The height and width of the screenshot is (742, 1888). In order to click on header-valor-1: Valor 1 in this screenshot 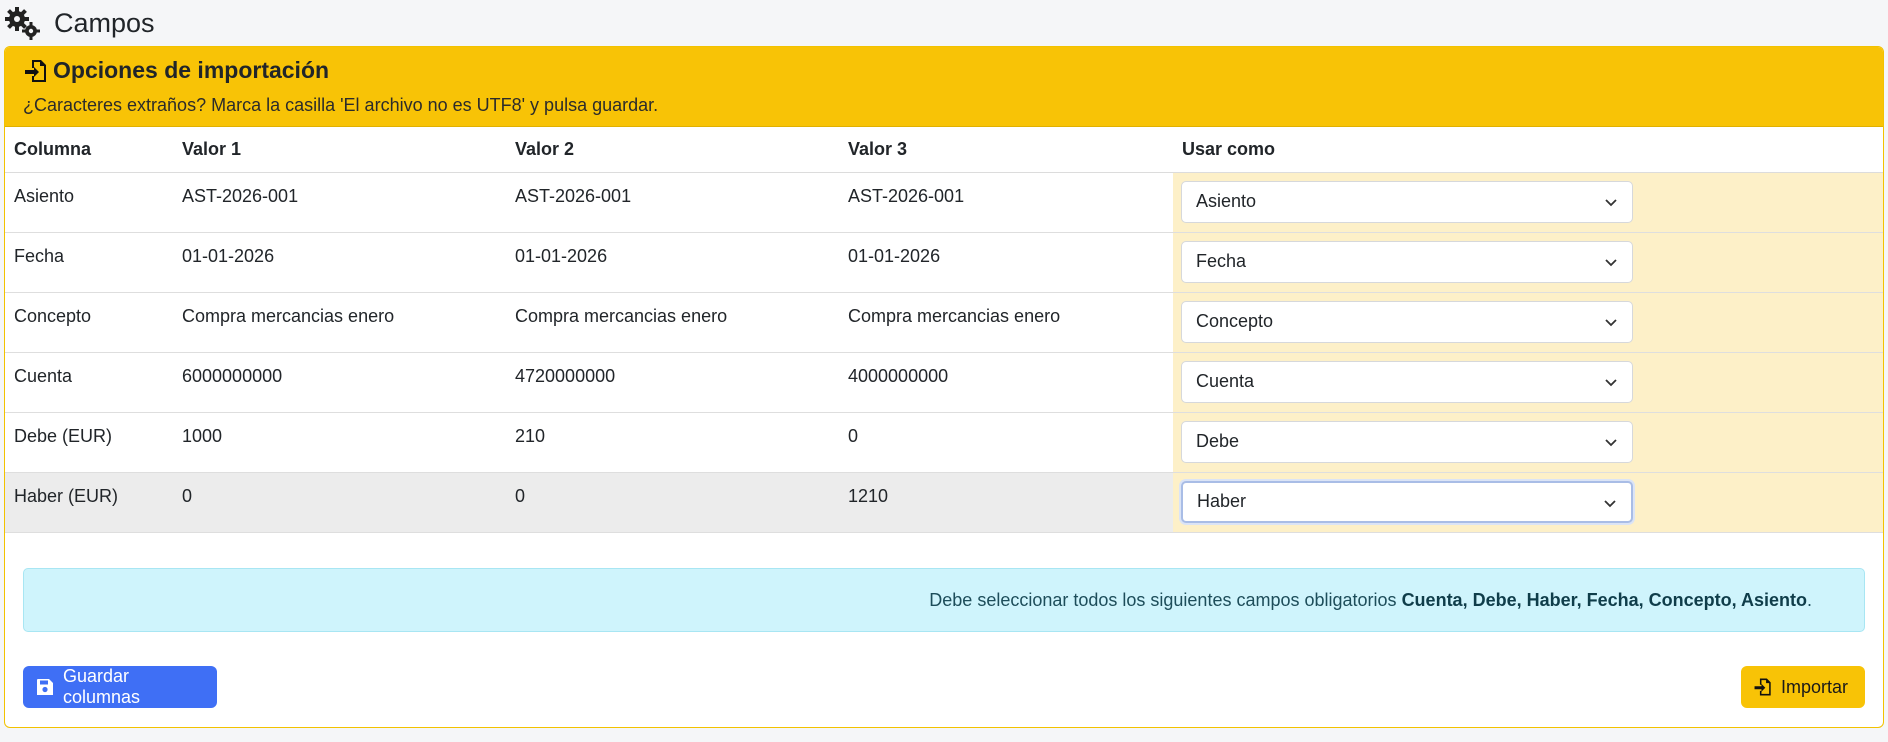, I will do `click(339, 150)`.